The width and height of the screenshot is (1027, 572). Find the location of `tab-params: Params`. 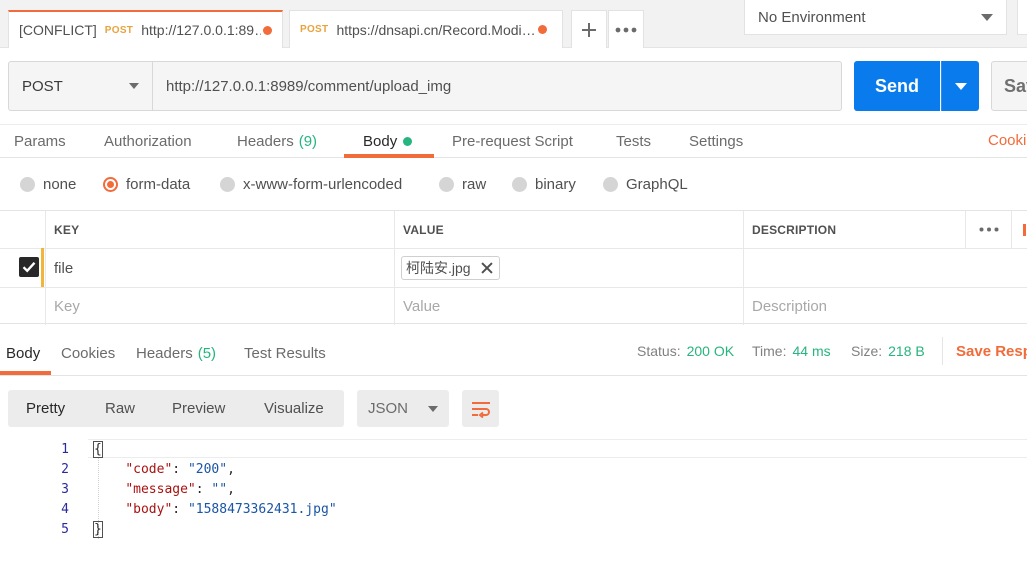

tab-params: Params is located at coordinates (40, 141).